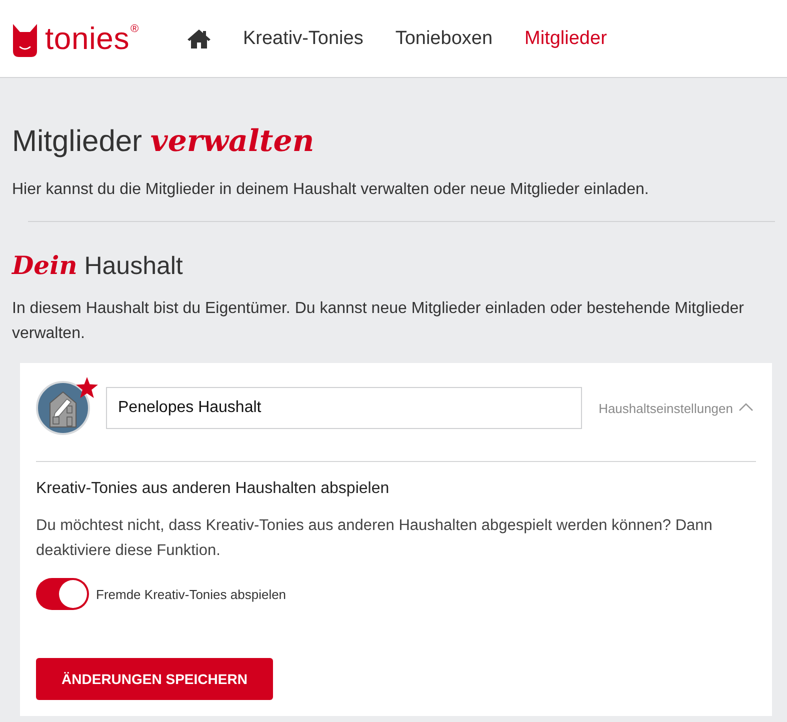 The height and width of the screenshot is (722, 787). Describe the element at coordinates (63, 408) in the screenshot. I see `house-avatar-icon` at that location.